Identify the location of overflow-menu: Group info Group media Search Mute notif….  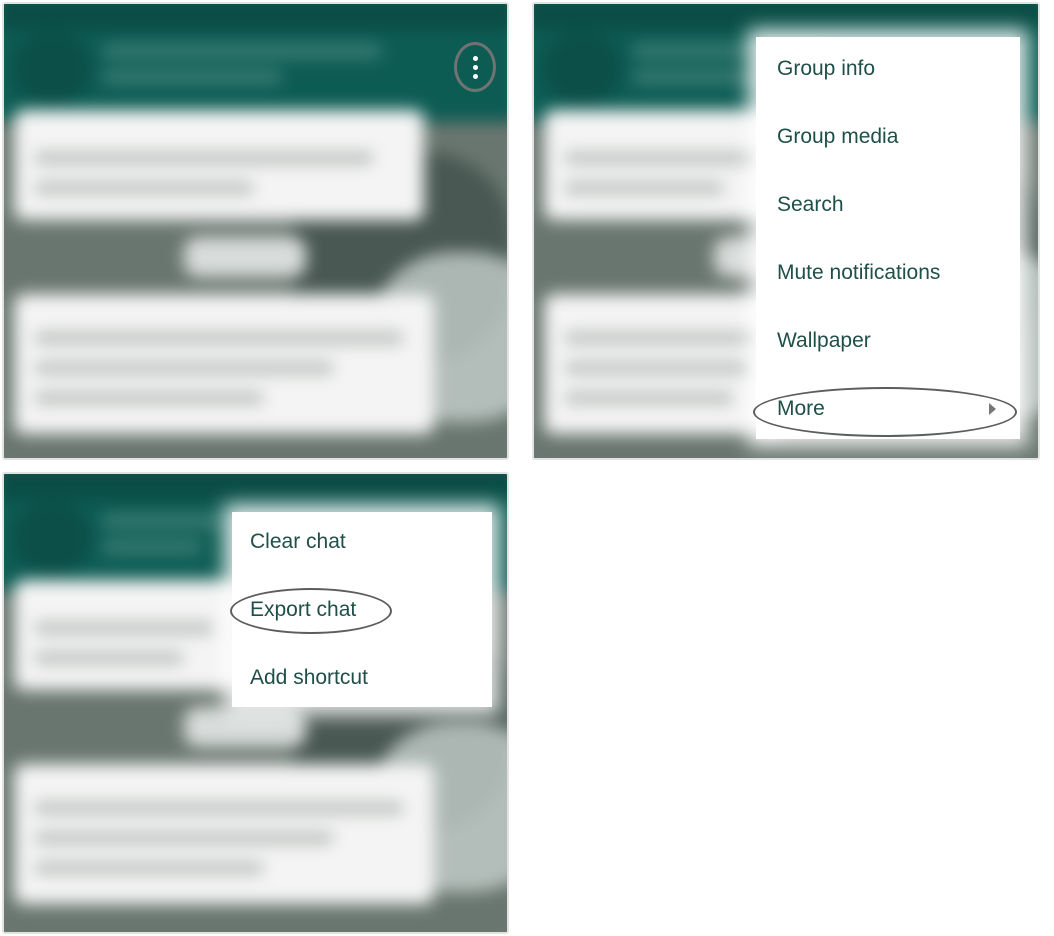
(888, 238).